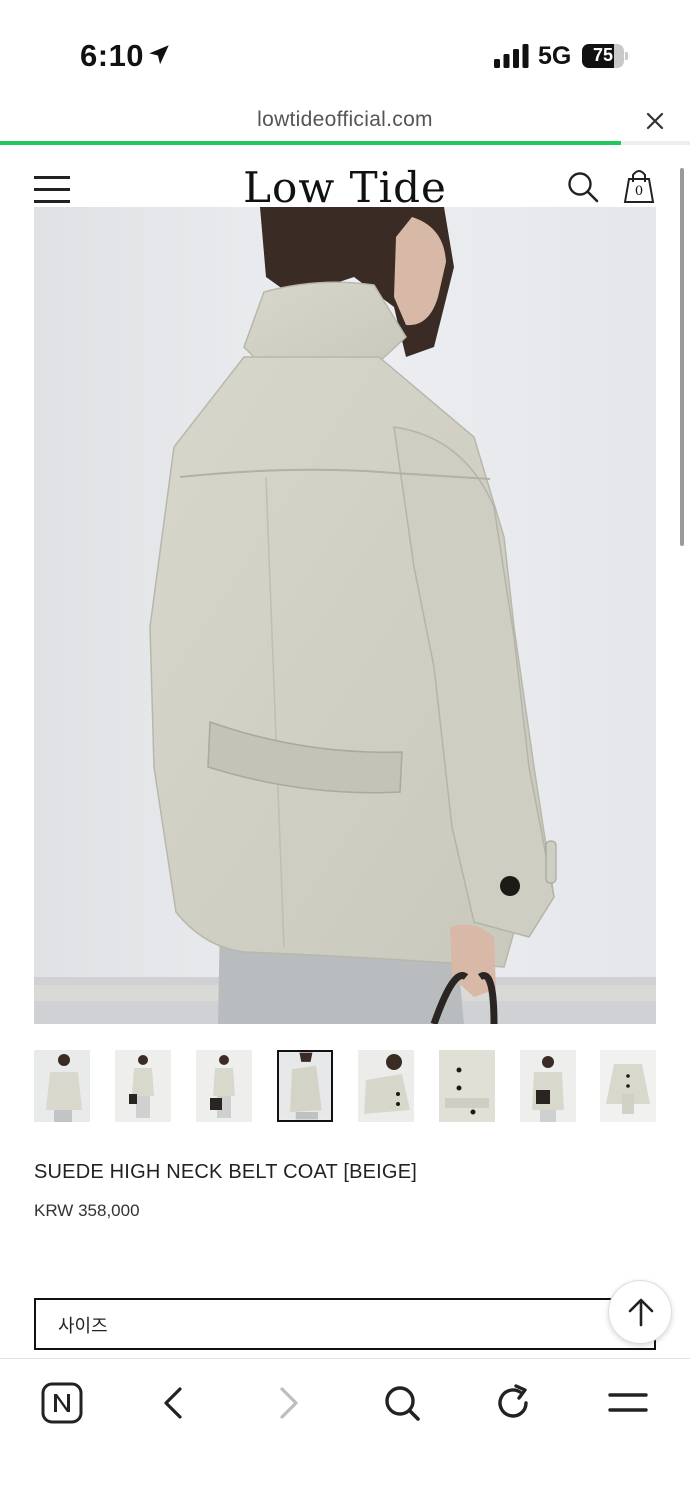  I want to click on arrow-up-icon, so click(641, 1312).